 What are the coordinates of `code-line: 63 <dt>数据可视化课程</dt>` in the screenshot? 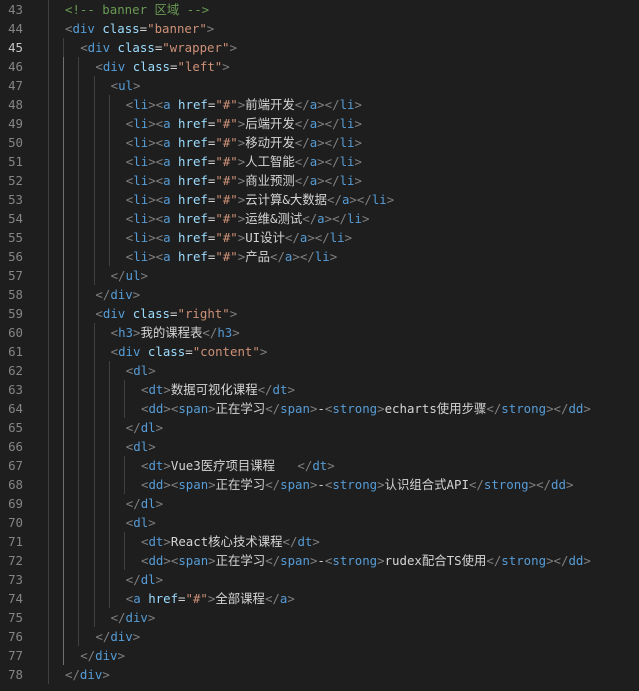 It's located at (319, 389).